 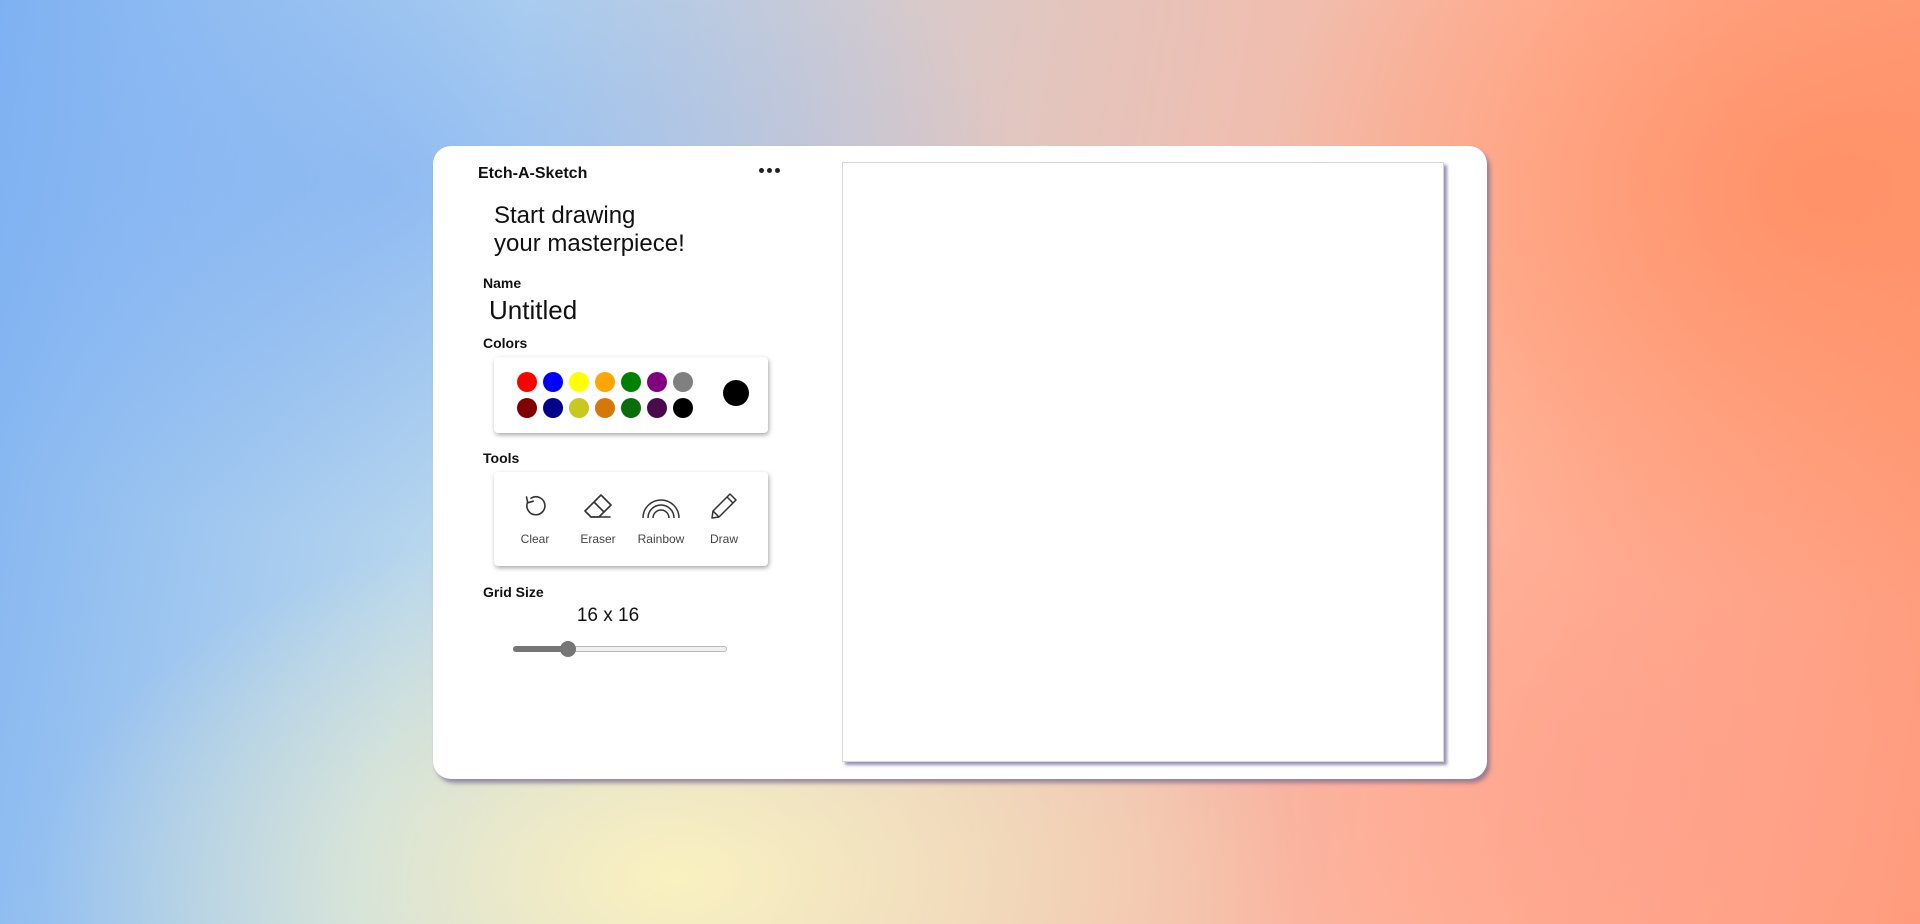 I want to click on current-color-swatch, so click(x=736, y=393).